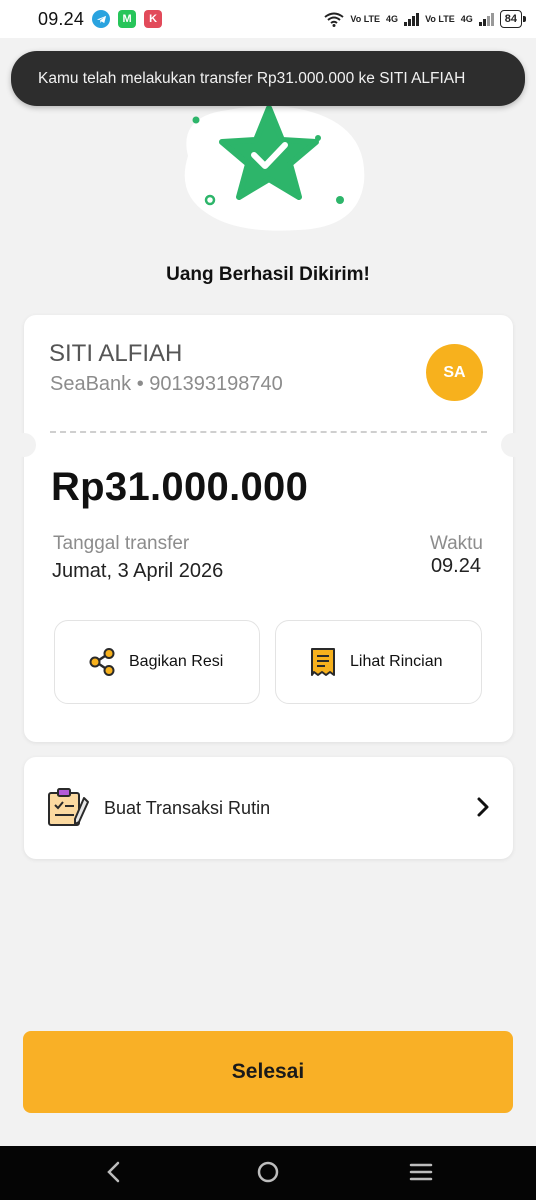 This screenshot has width=536, height=1200. Describe the element at coordinates (24, 445) in the screenshot. I see `ticket-notch-left` at that location.